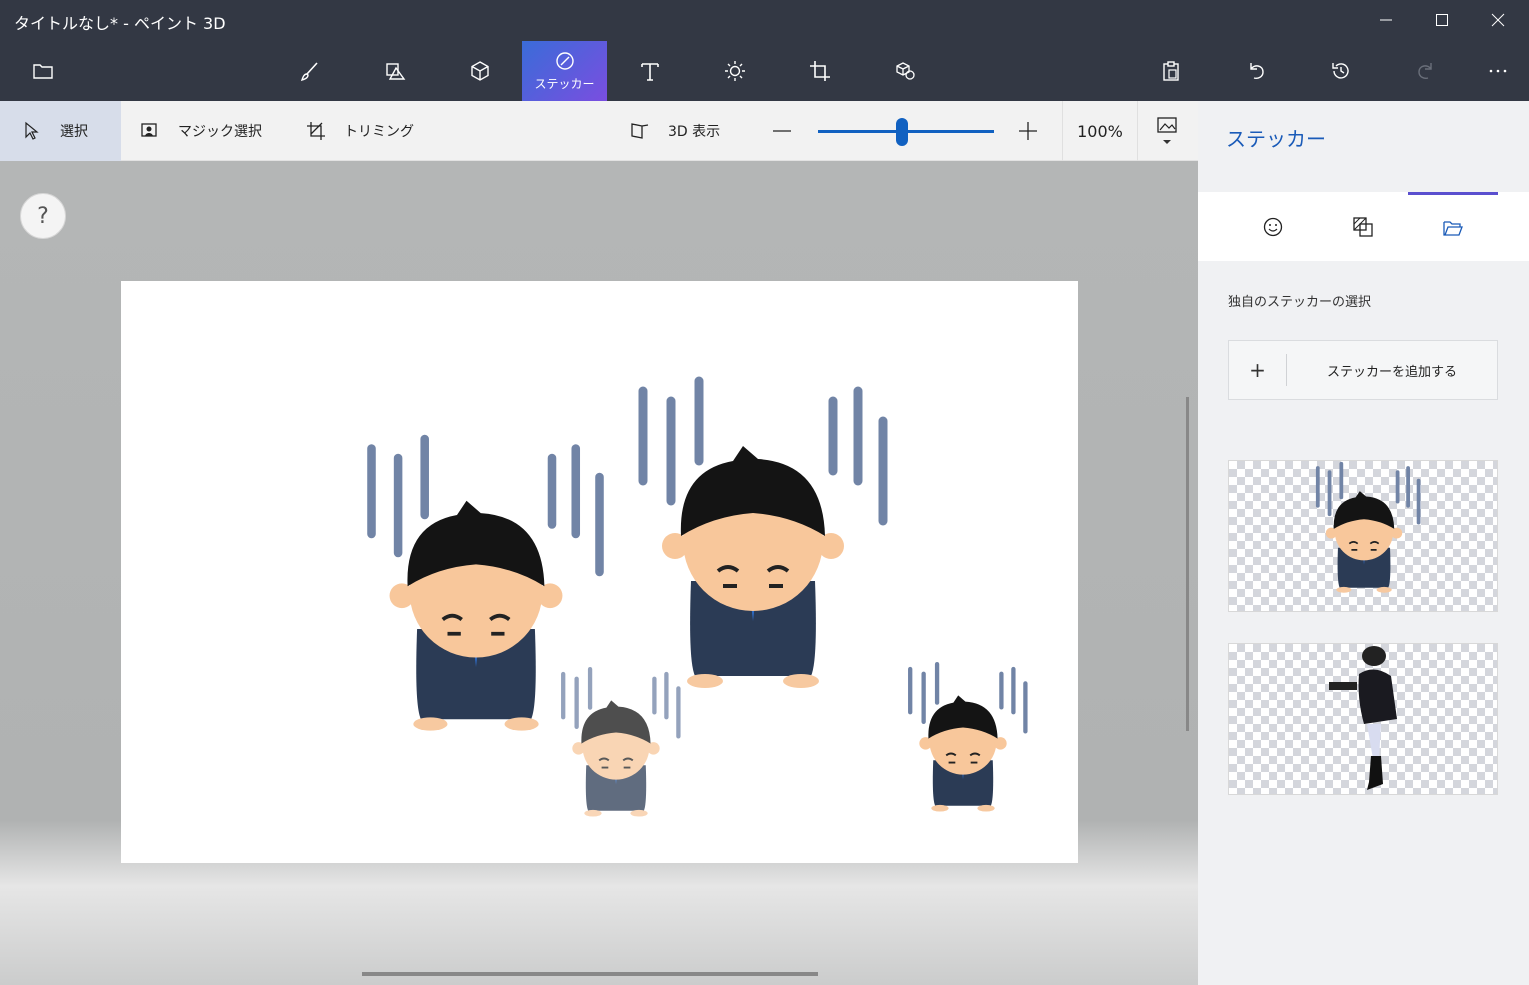  What do you see at coordinates (120, 23) in the screenshot?
I see `window-title: タイトルなし* - ペイント 3D` at bounding box center [120, 23].